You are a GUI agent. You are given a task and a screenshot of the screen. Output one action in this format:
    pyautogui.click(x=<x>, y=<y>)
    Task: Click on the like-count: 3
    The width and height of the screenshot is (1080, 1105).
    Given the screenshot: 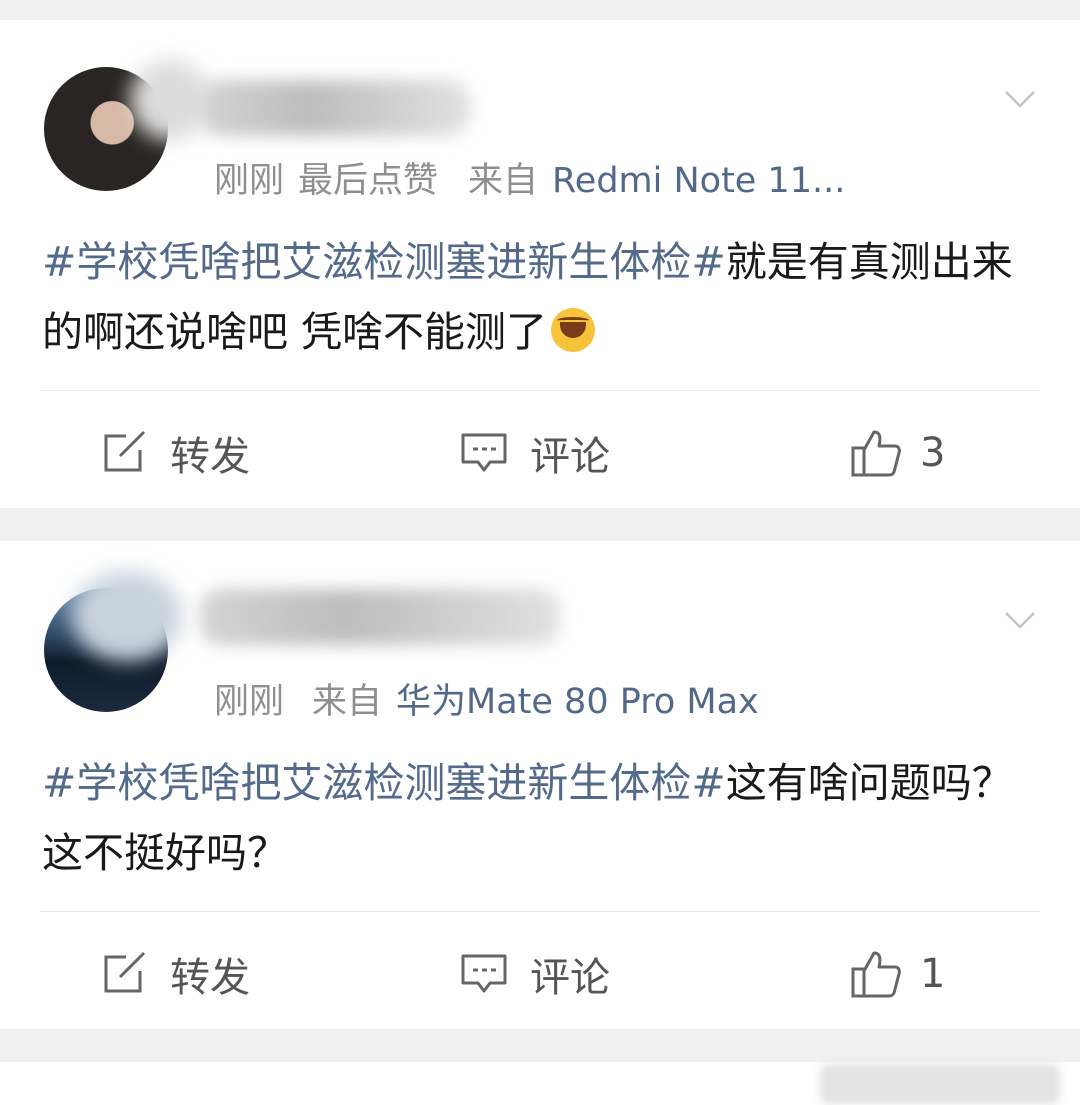 What is the action you would take?
    pyautogui.click(x=933, y=453)
    